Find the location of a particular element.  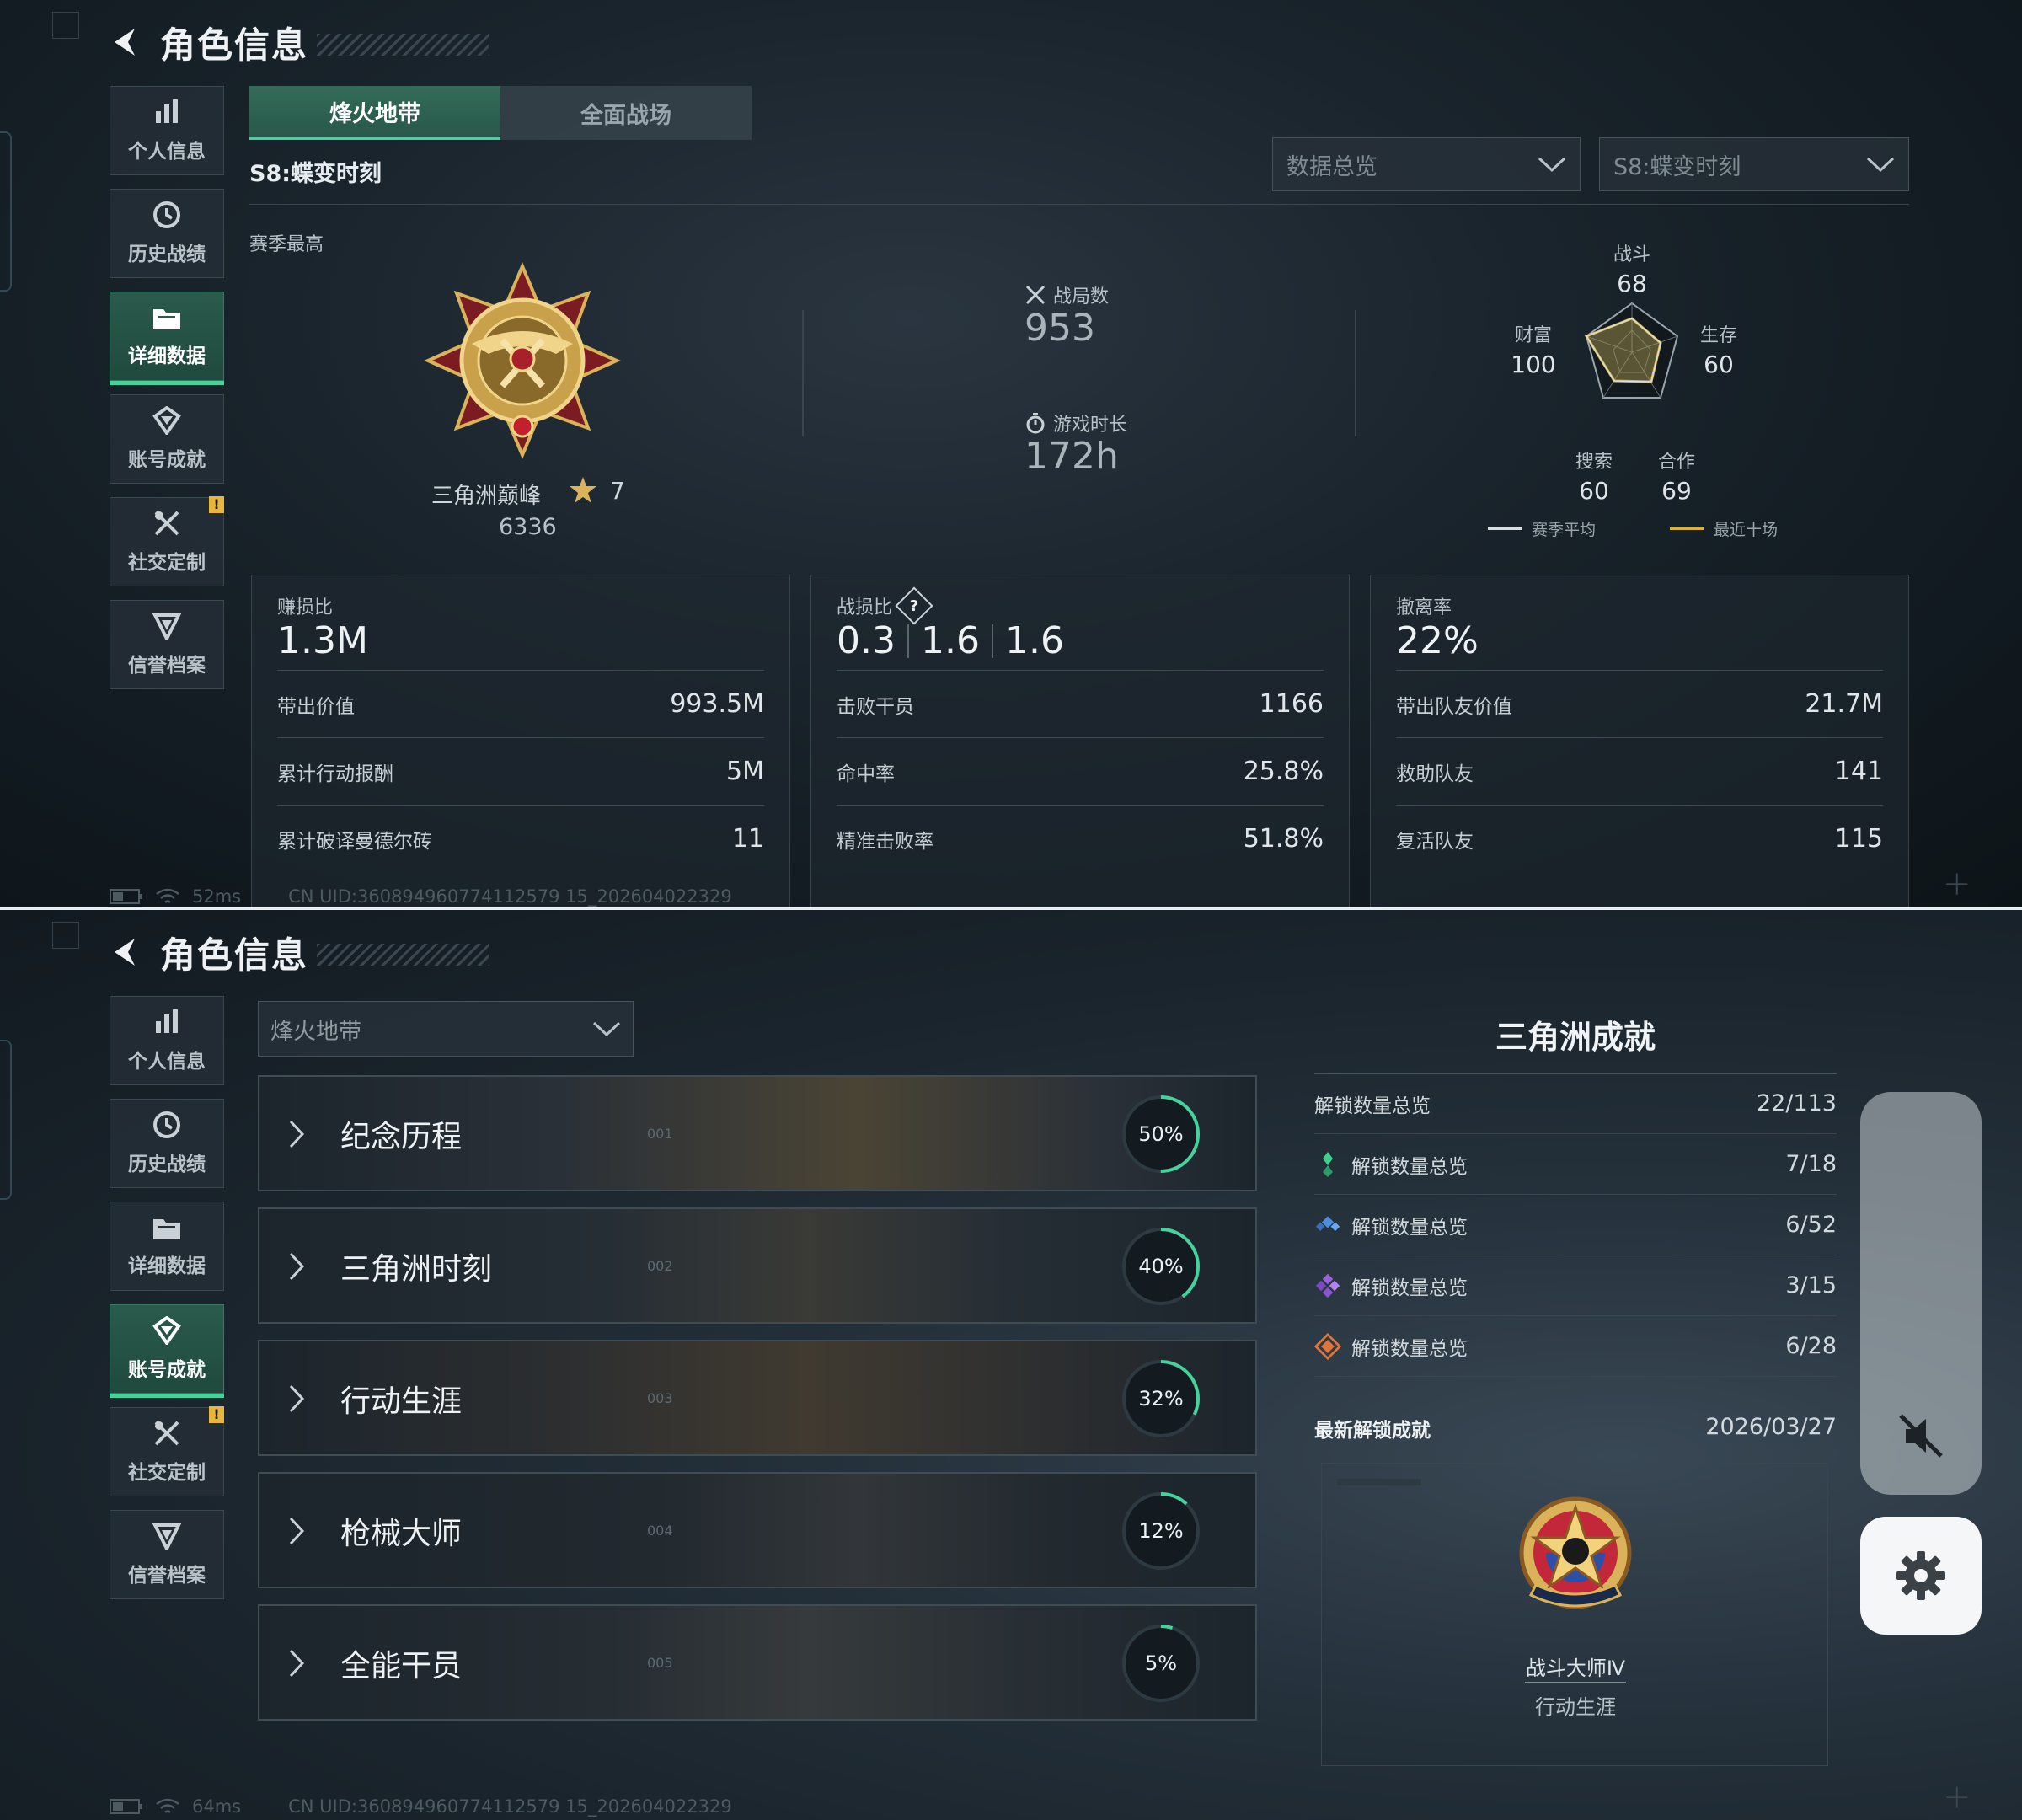

unlock-tier-row: 解锁数量总览 7/18 is located at coordinates (1575, 1164).